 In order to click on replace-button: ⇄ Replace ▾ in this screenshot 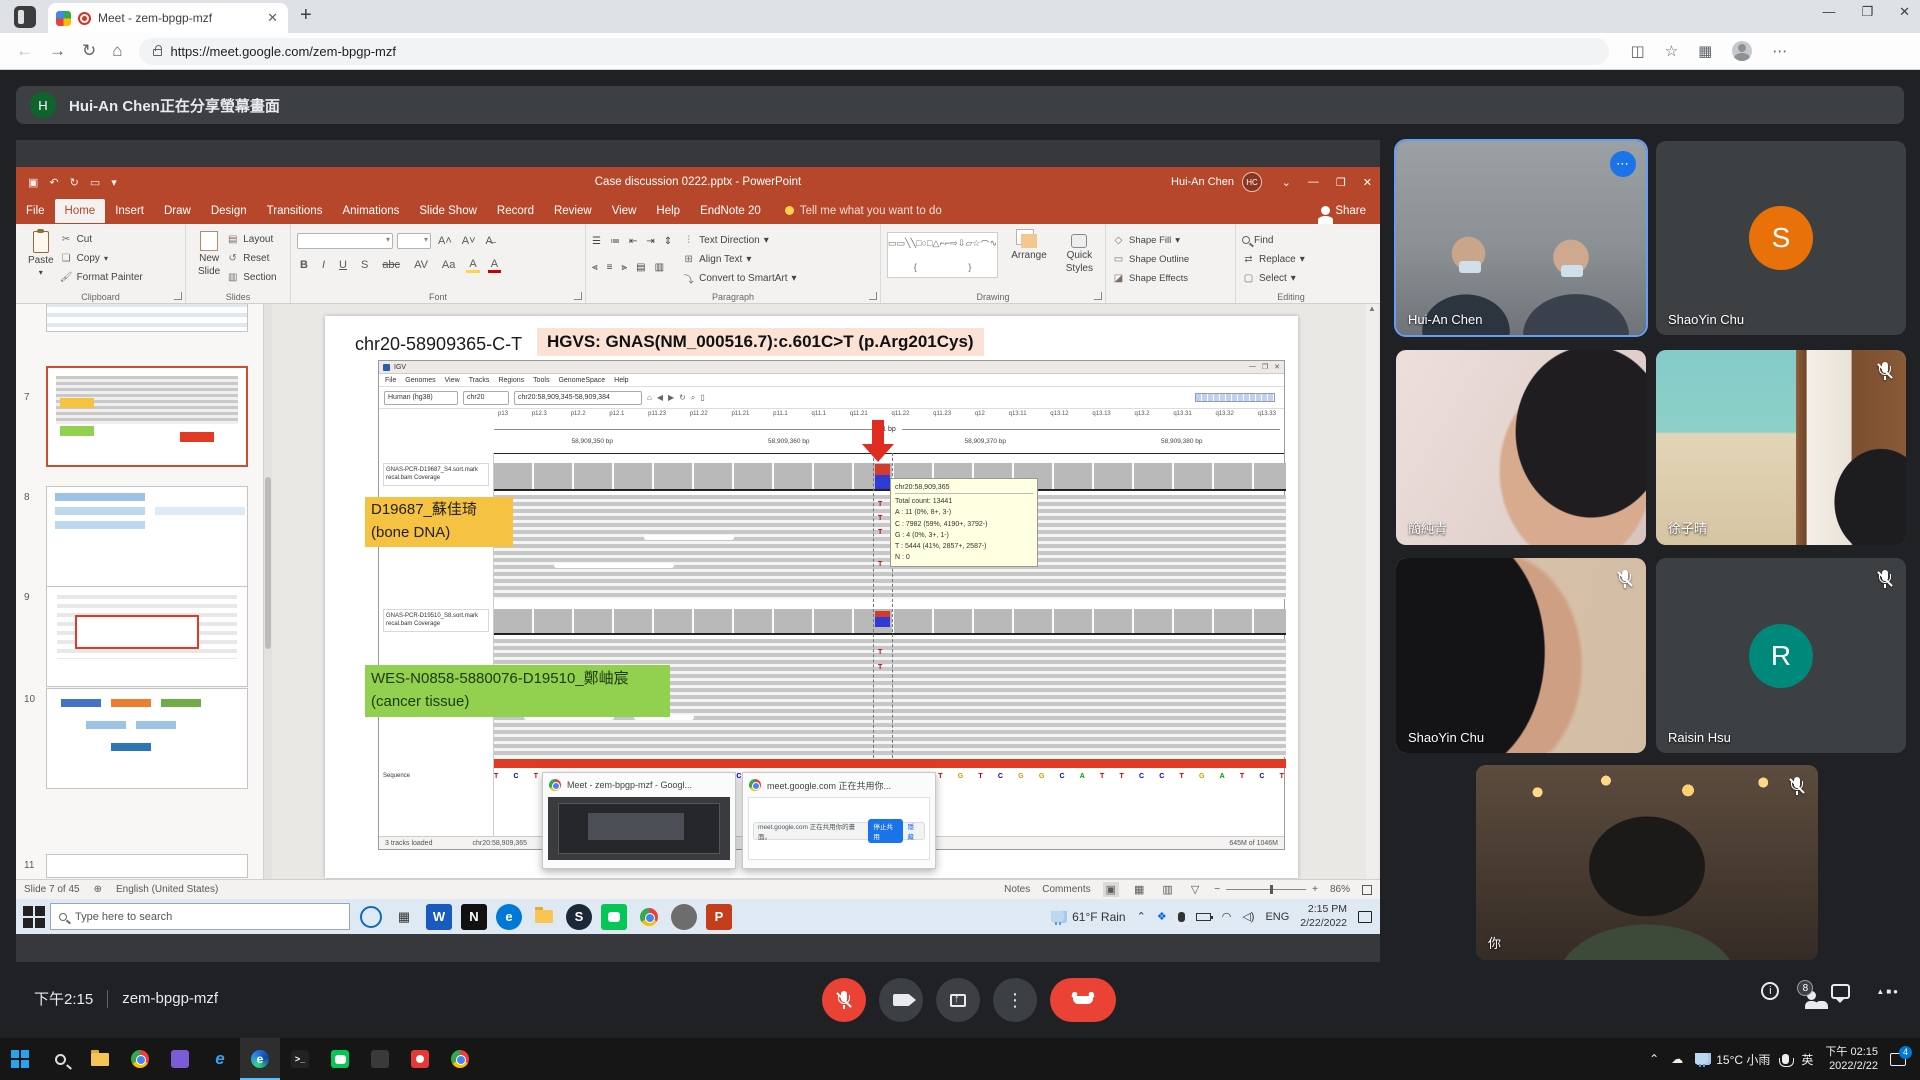, I will do `click(1291, 259)`.